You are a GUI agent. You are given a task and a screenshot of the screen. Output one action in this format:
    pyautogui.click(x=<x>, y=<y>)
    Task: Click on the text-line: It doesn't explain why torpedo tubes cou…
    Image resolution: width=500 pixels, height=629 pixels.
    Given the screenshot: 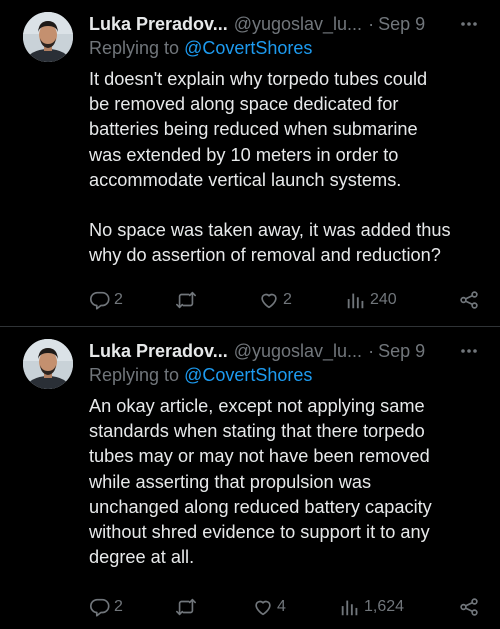 What is the action you would take?
    pyautogui.click(x=258, y=79)
    